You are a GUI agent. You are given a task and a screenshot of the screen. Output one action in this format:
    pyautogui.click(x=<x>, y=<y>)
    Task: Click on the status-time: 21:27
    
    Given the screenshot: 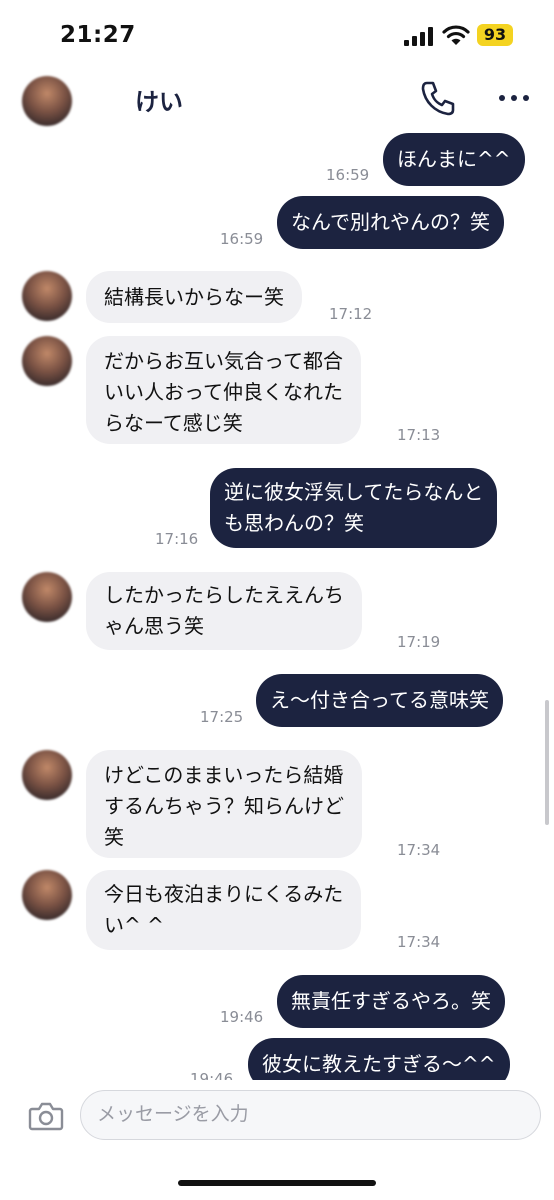 What is the action you would take?
    pyautogui.click(x=98, y=35)
    